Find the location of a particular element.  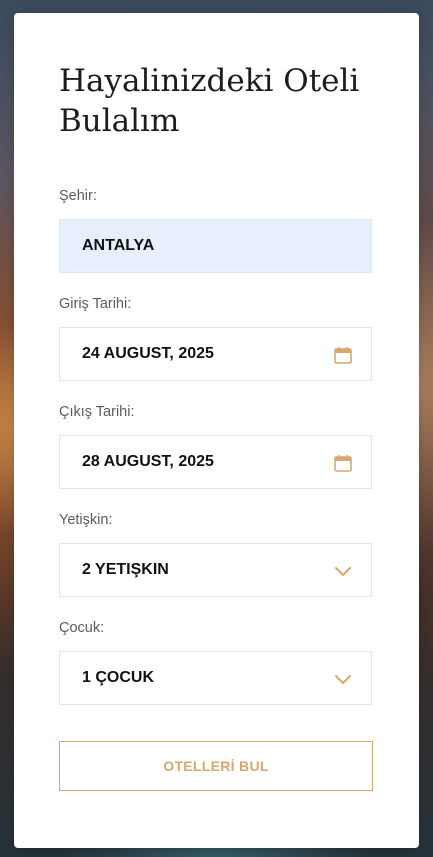

checkout-label: Çıkış Tarihi: is located at coordinates (97, 412).